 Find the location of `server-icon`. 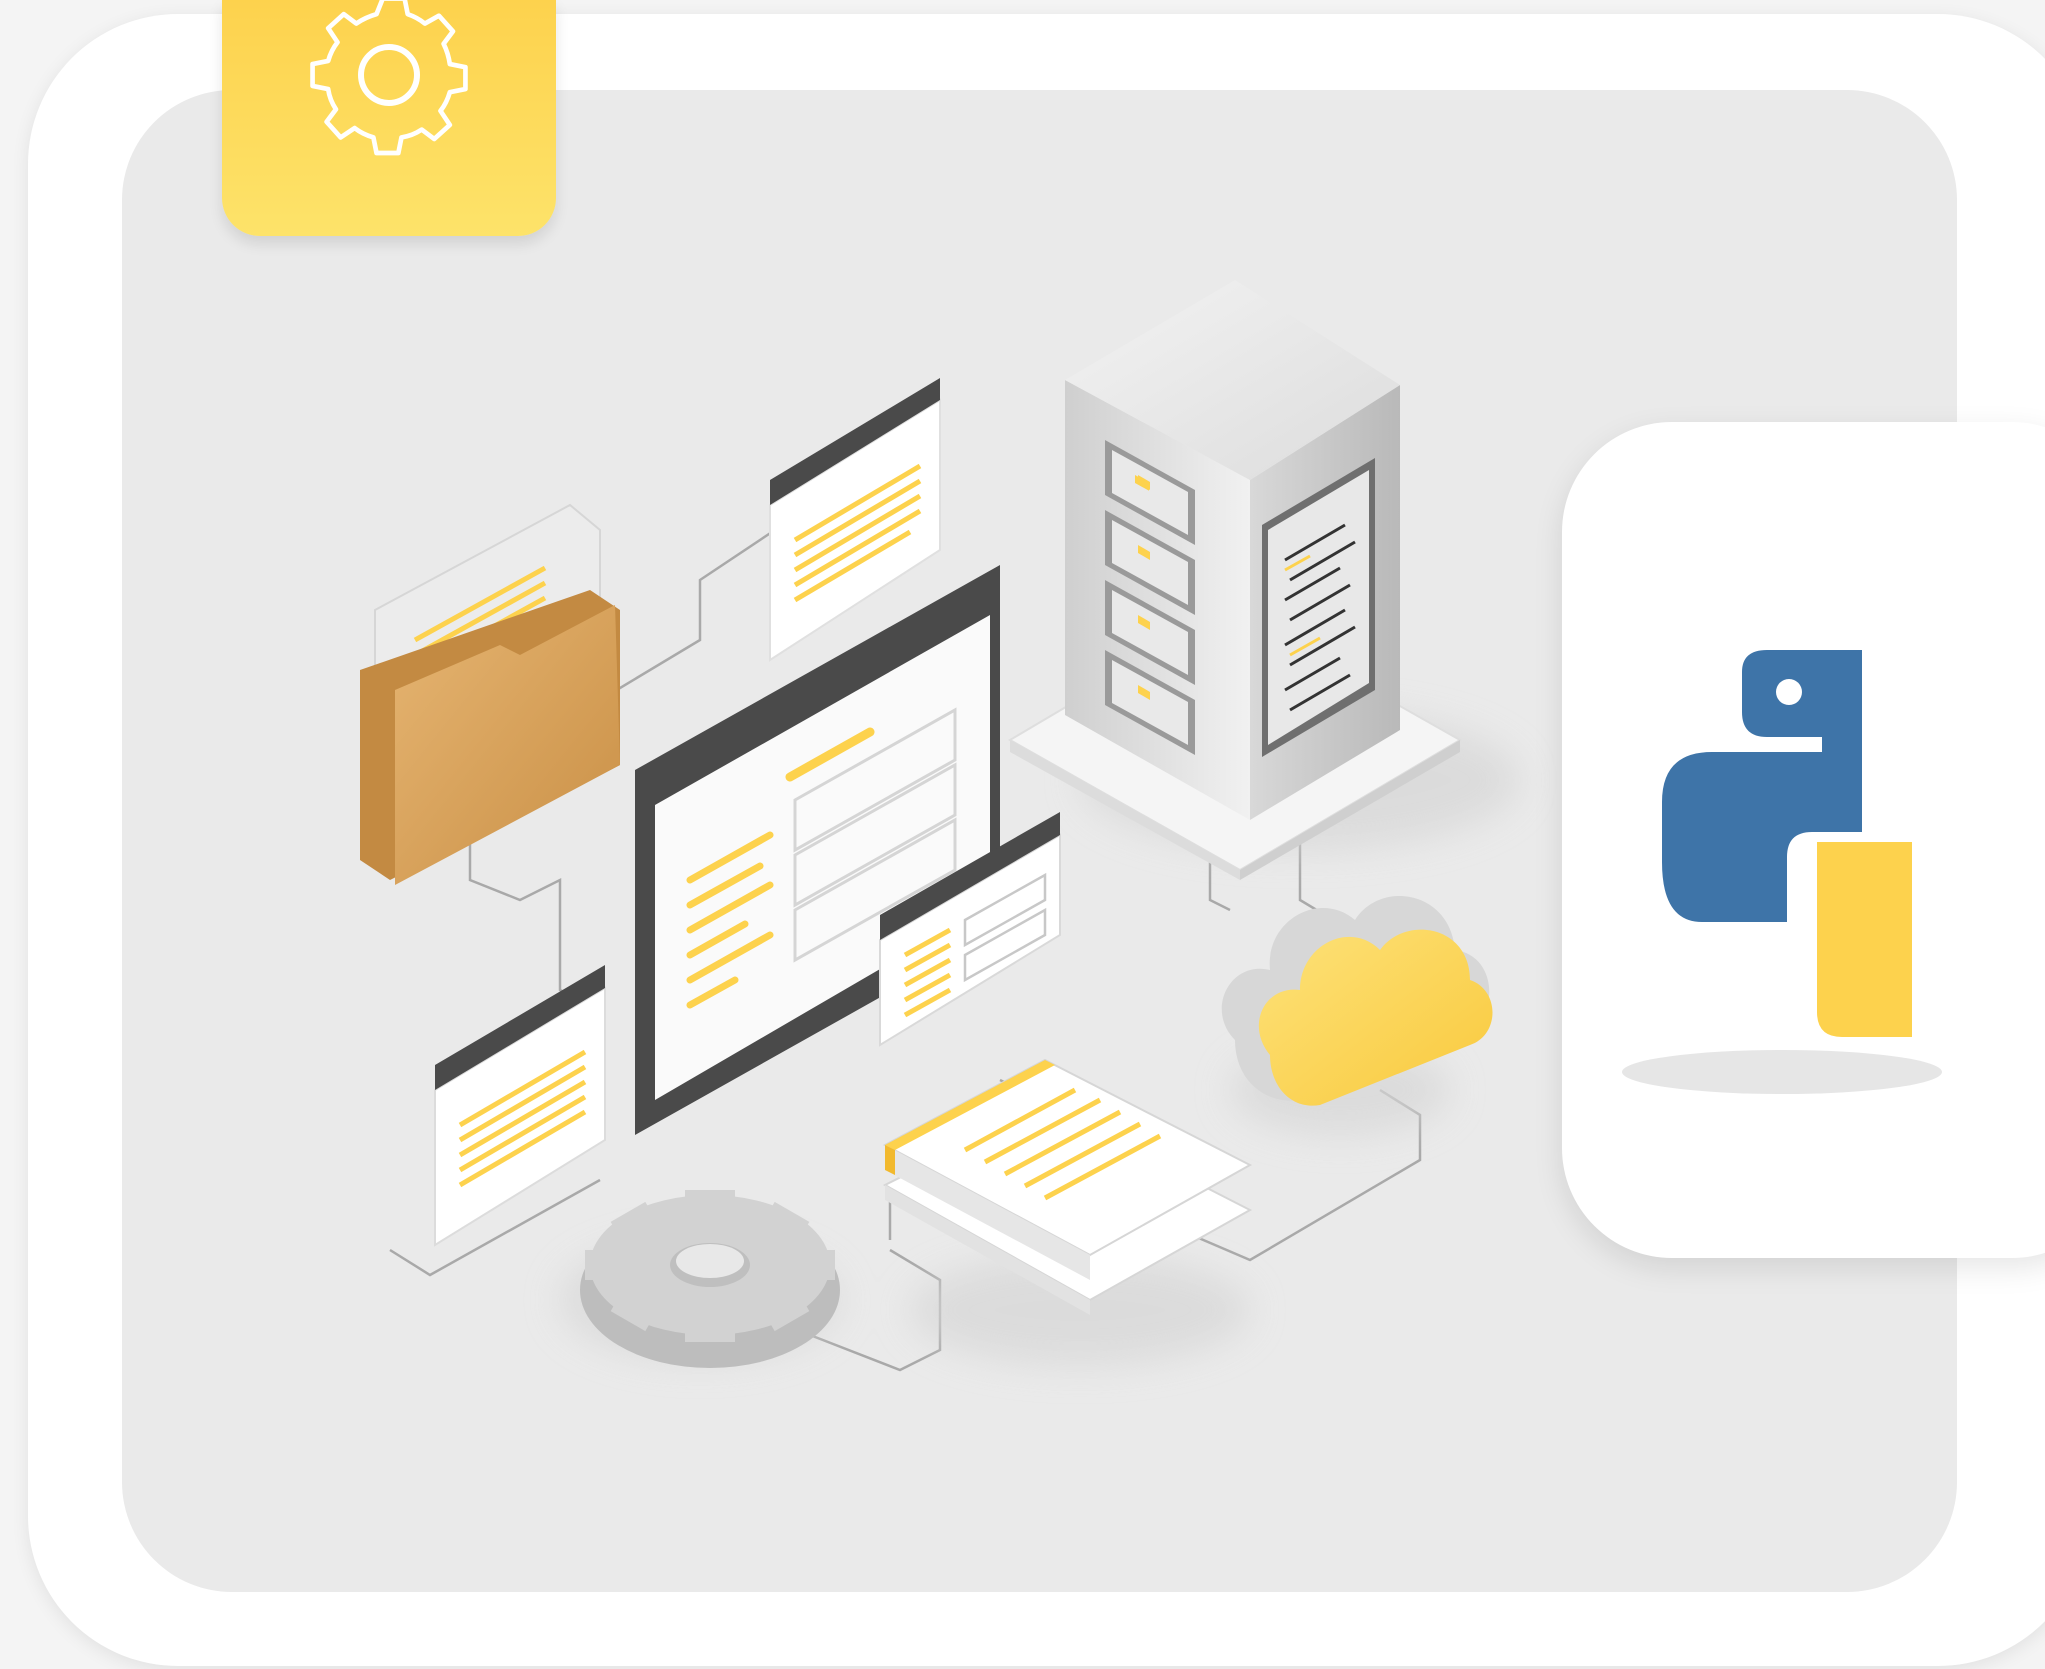

server-icon is located at coordinates (1235, 580).